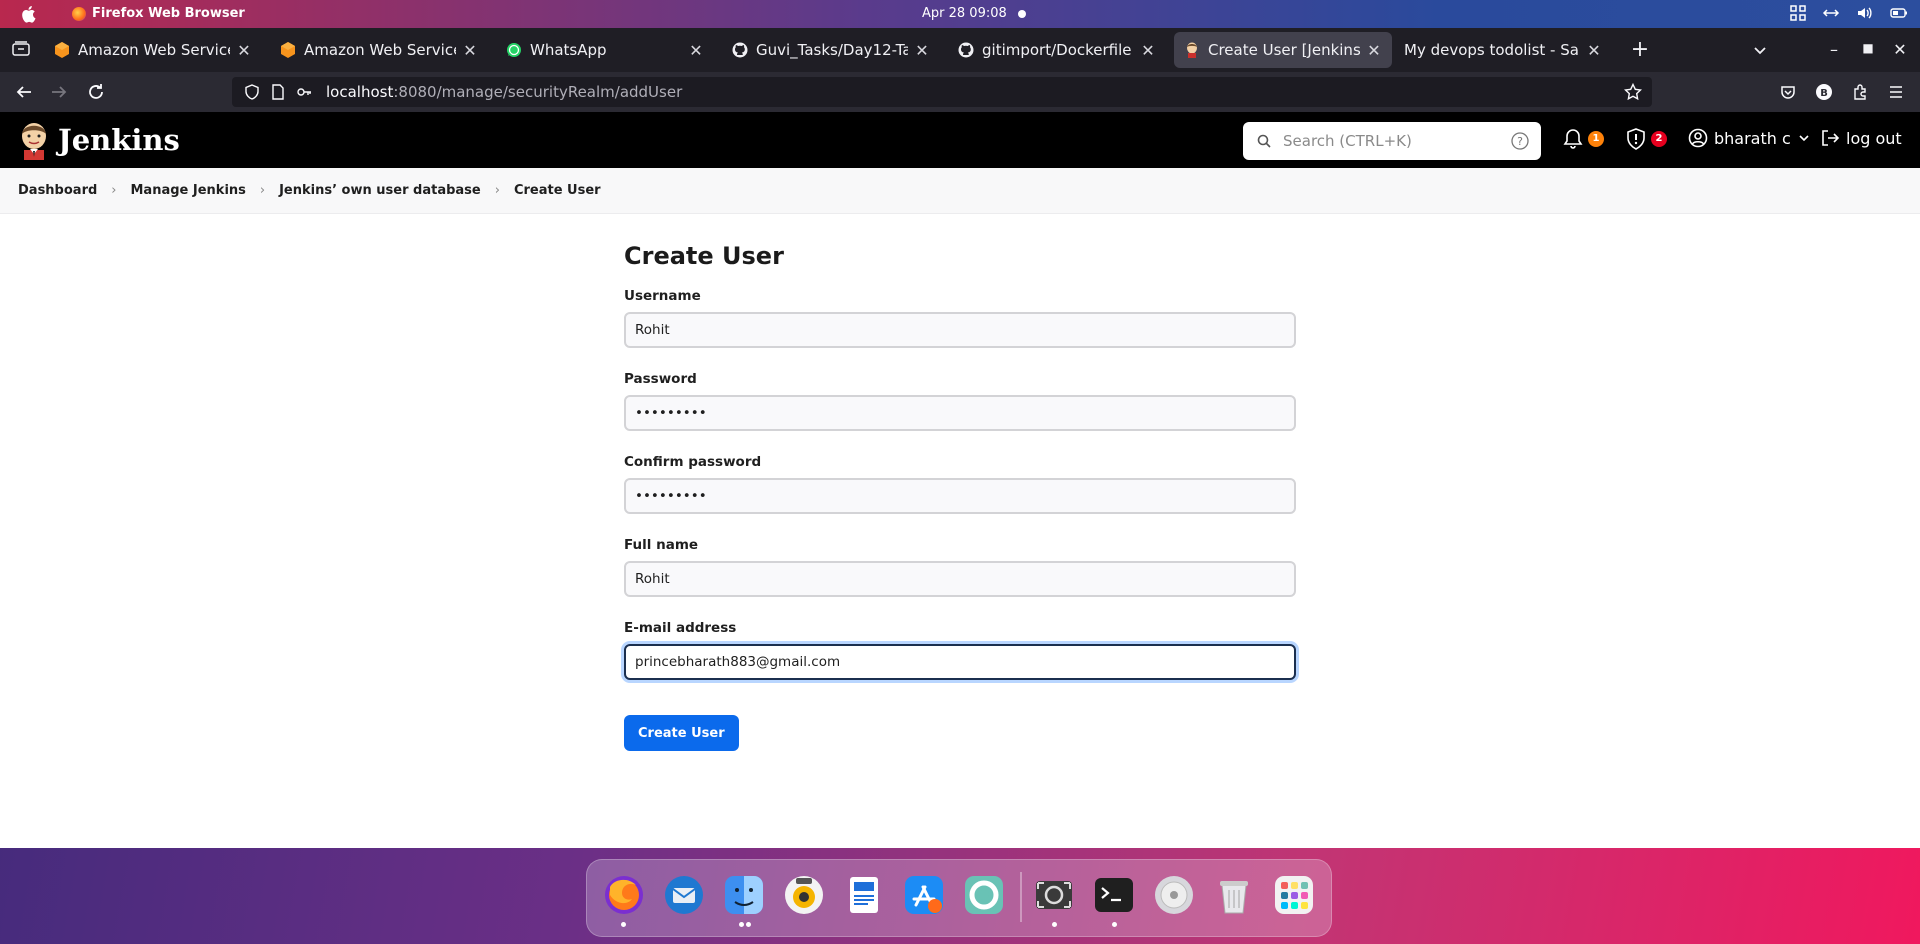  Describe the element at coordinates (624, 895) in the screenshot. I see `firefox-dock-icon` at that location.